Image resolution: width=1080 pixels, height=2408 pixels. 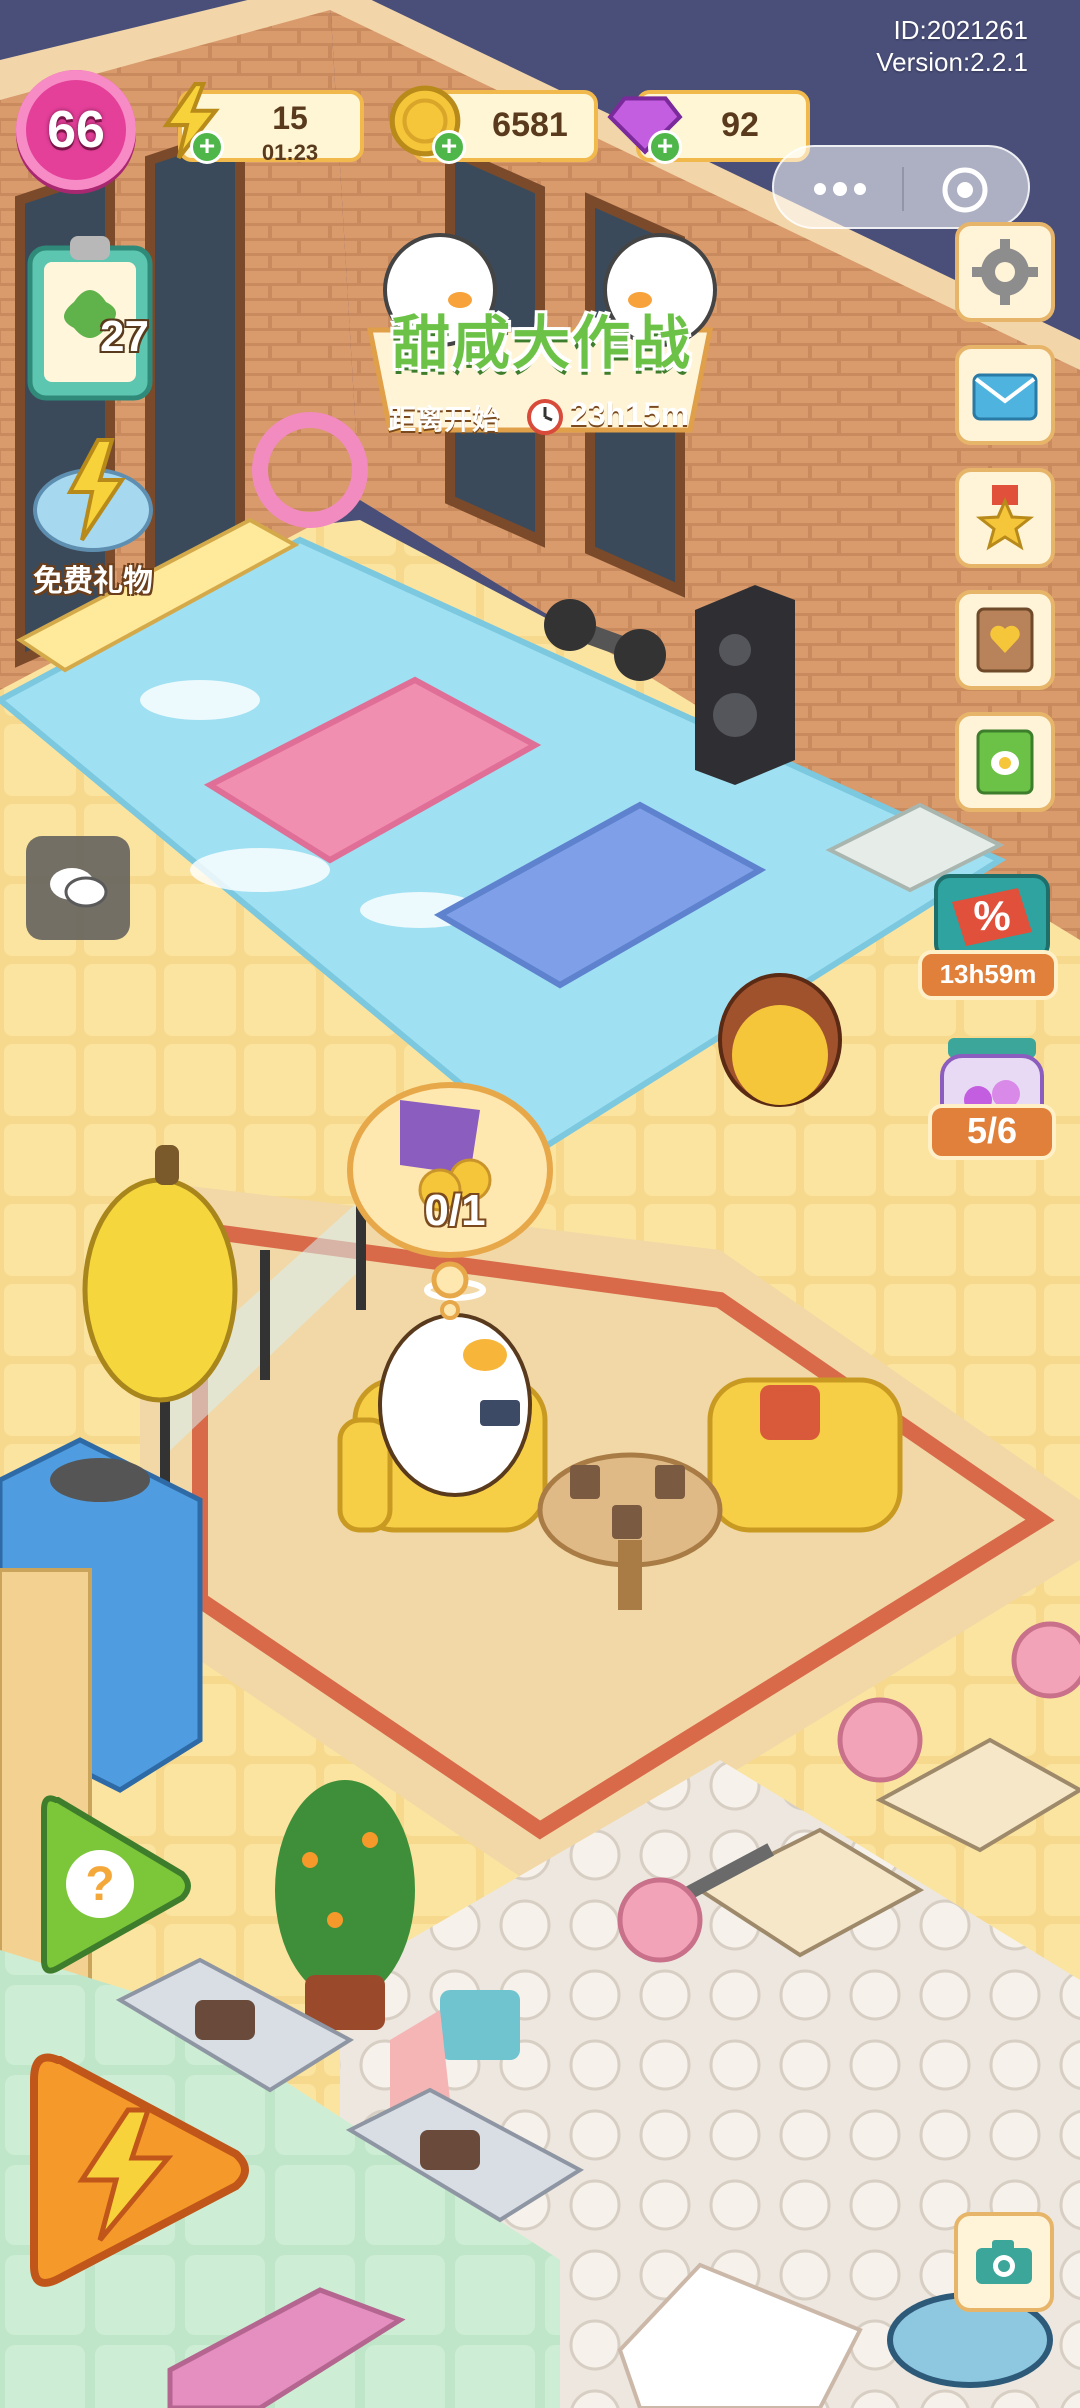 I want to click on version-label: Version:2.2.1, so click(x=952, y=62).